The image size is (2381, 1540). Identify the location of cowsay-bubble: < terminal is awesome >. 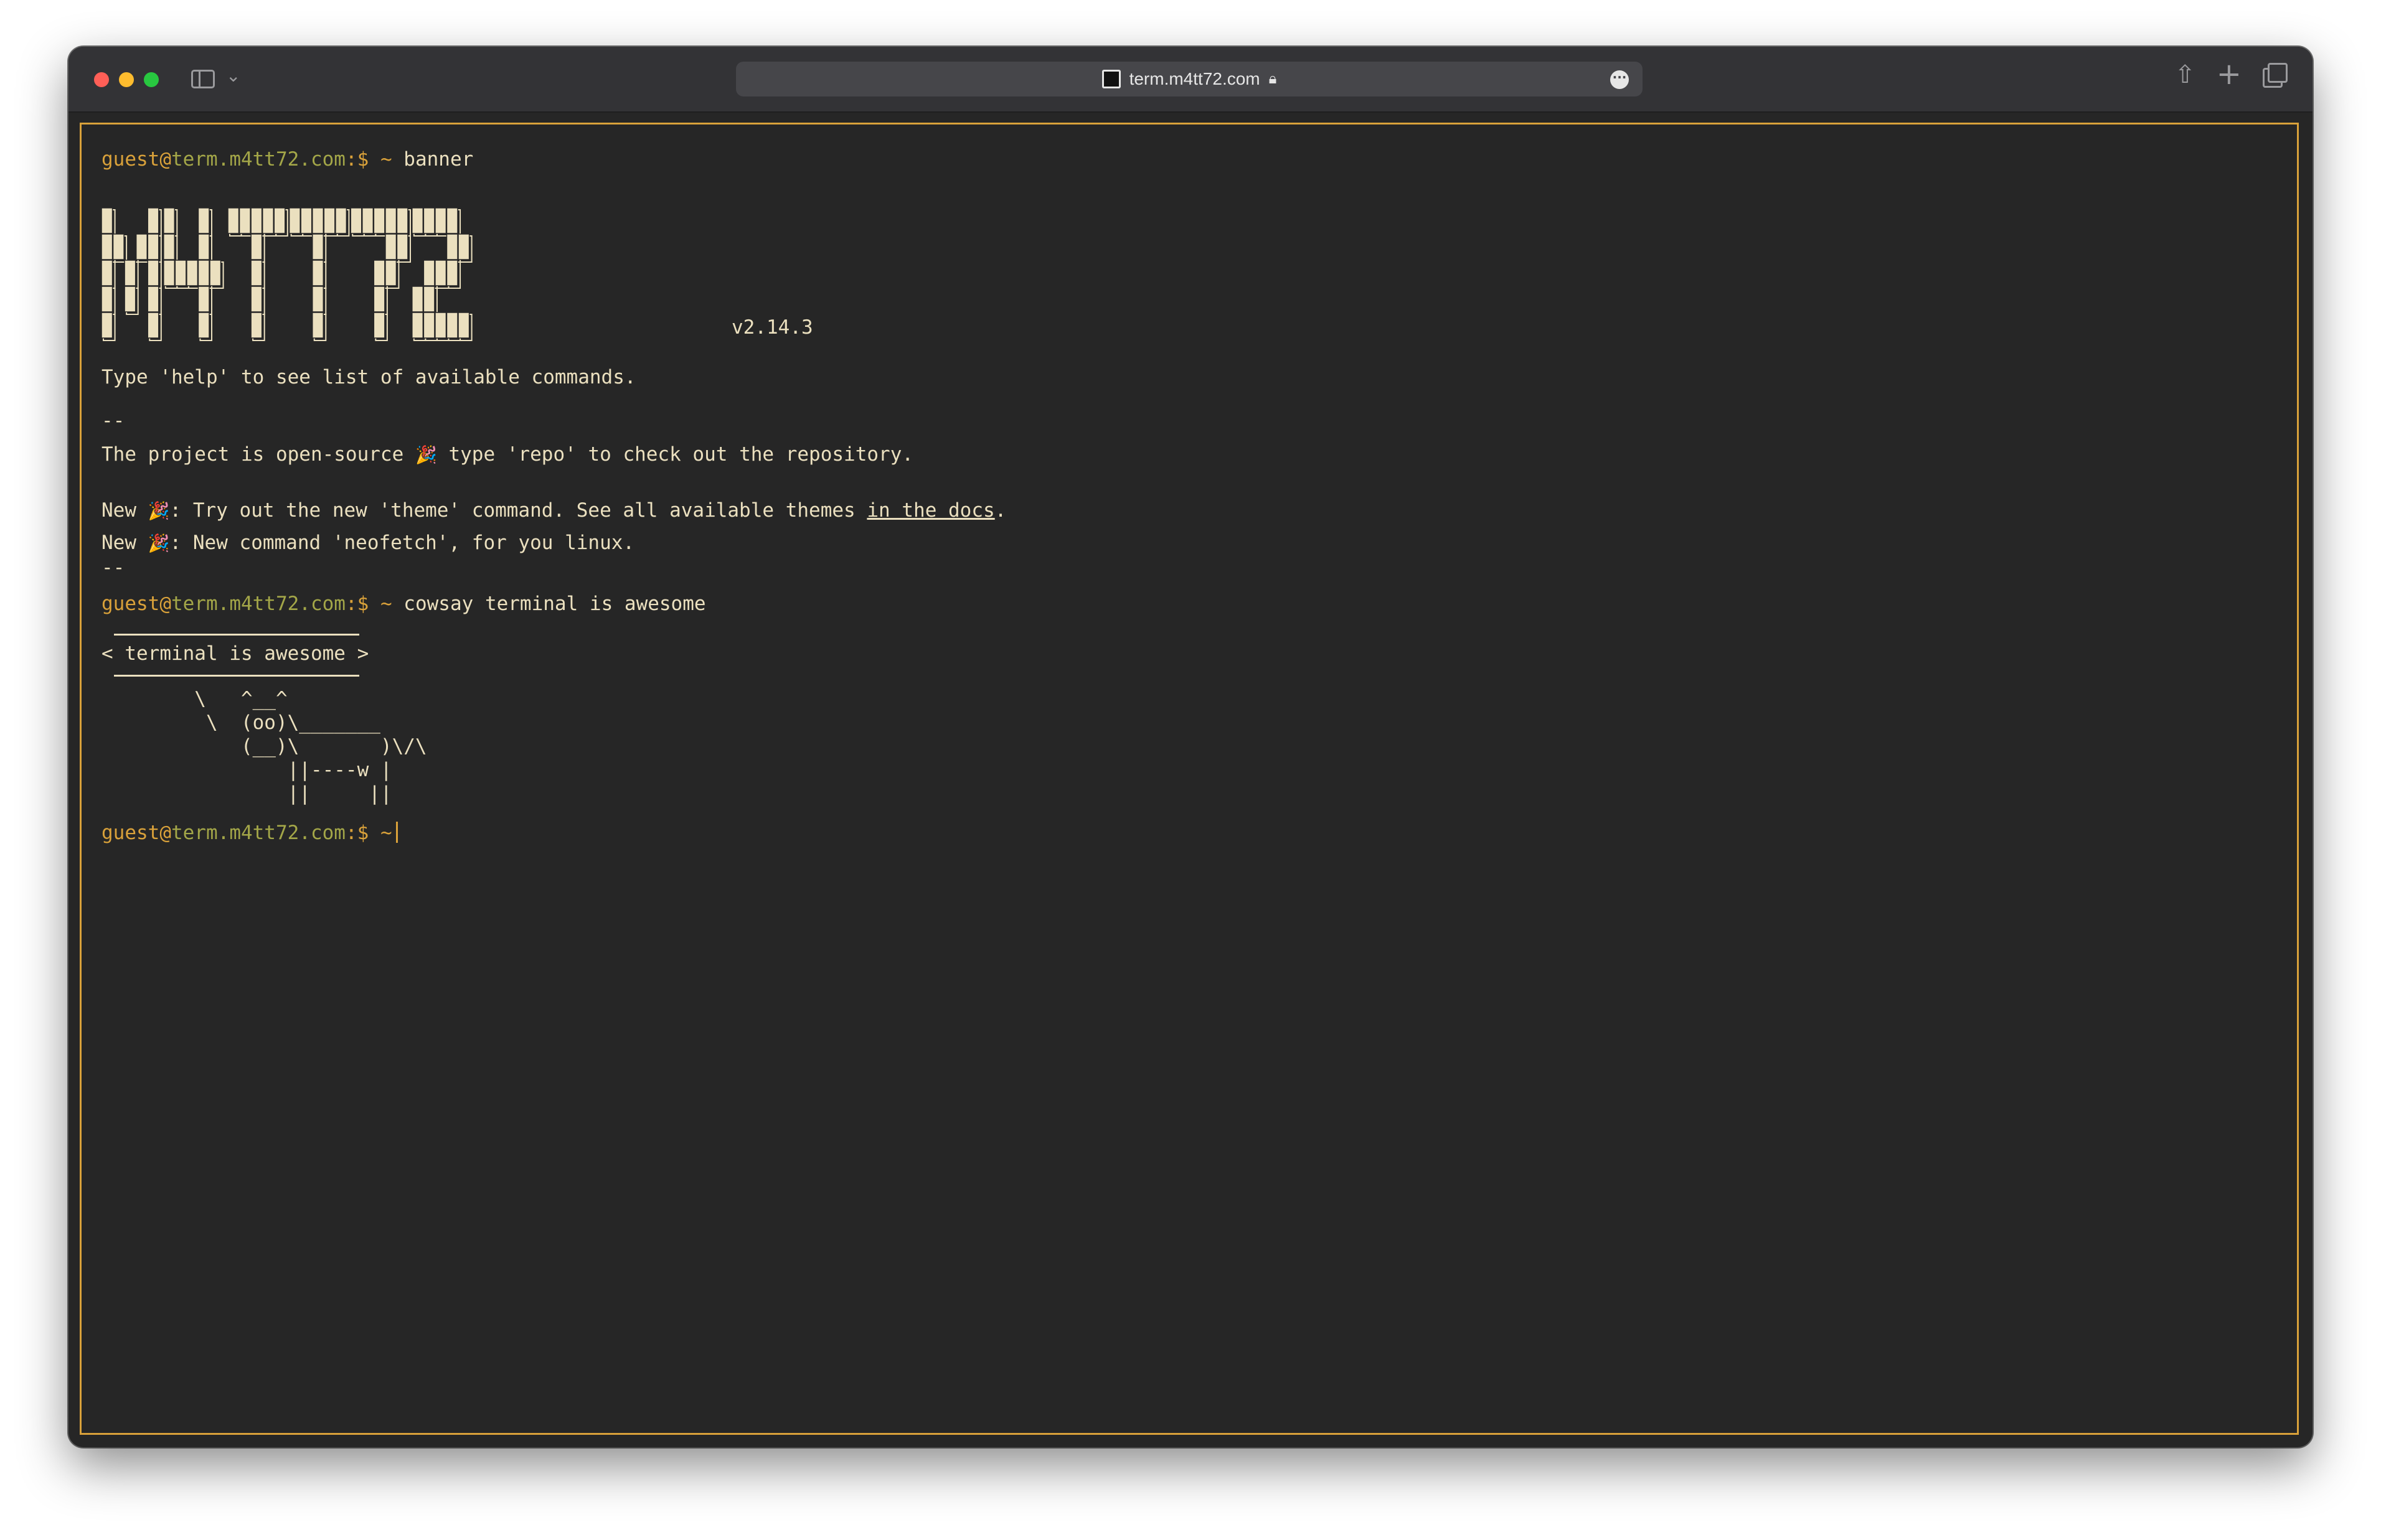
(235, 653).